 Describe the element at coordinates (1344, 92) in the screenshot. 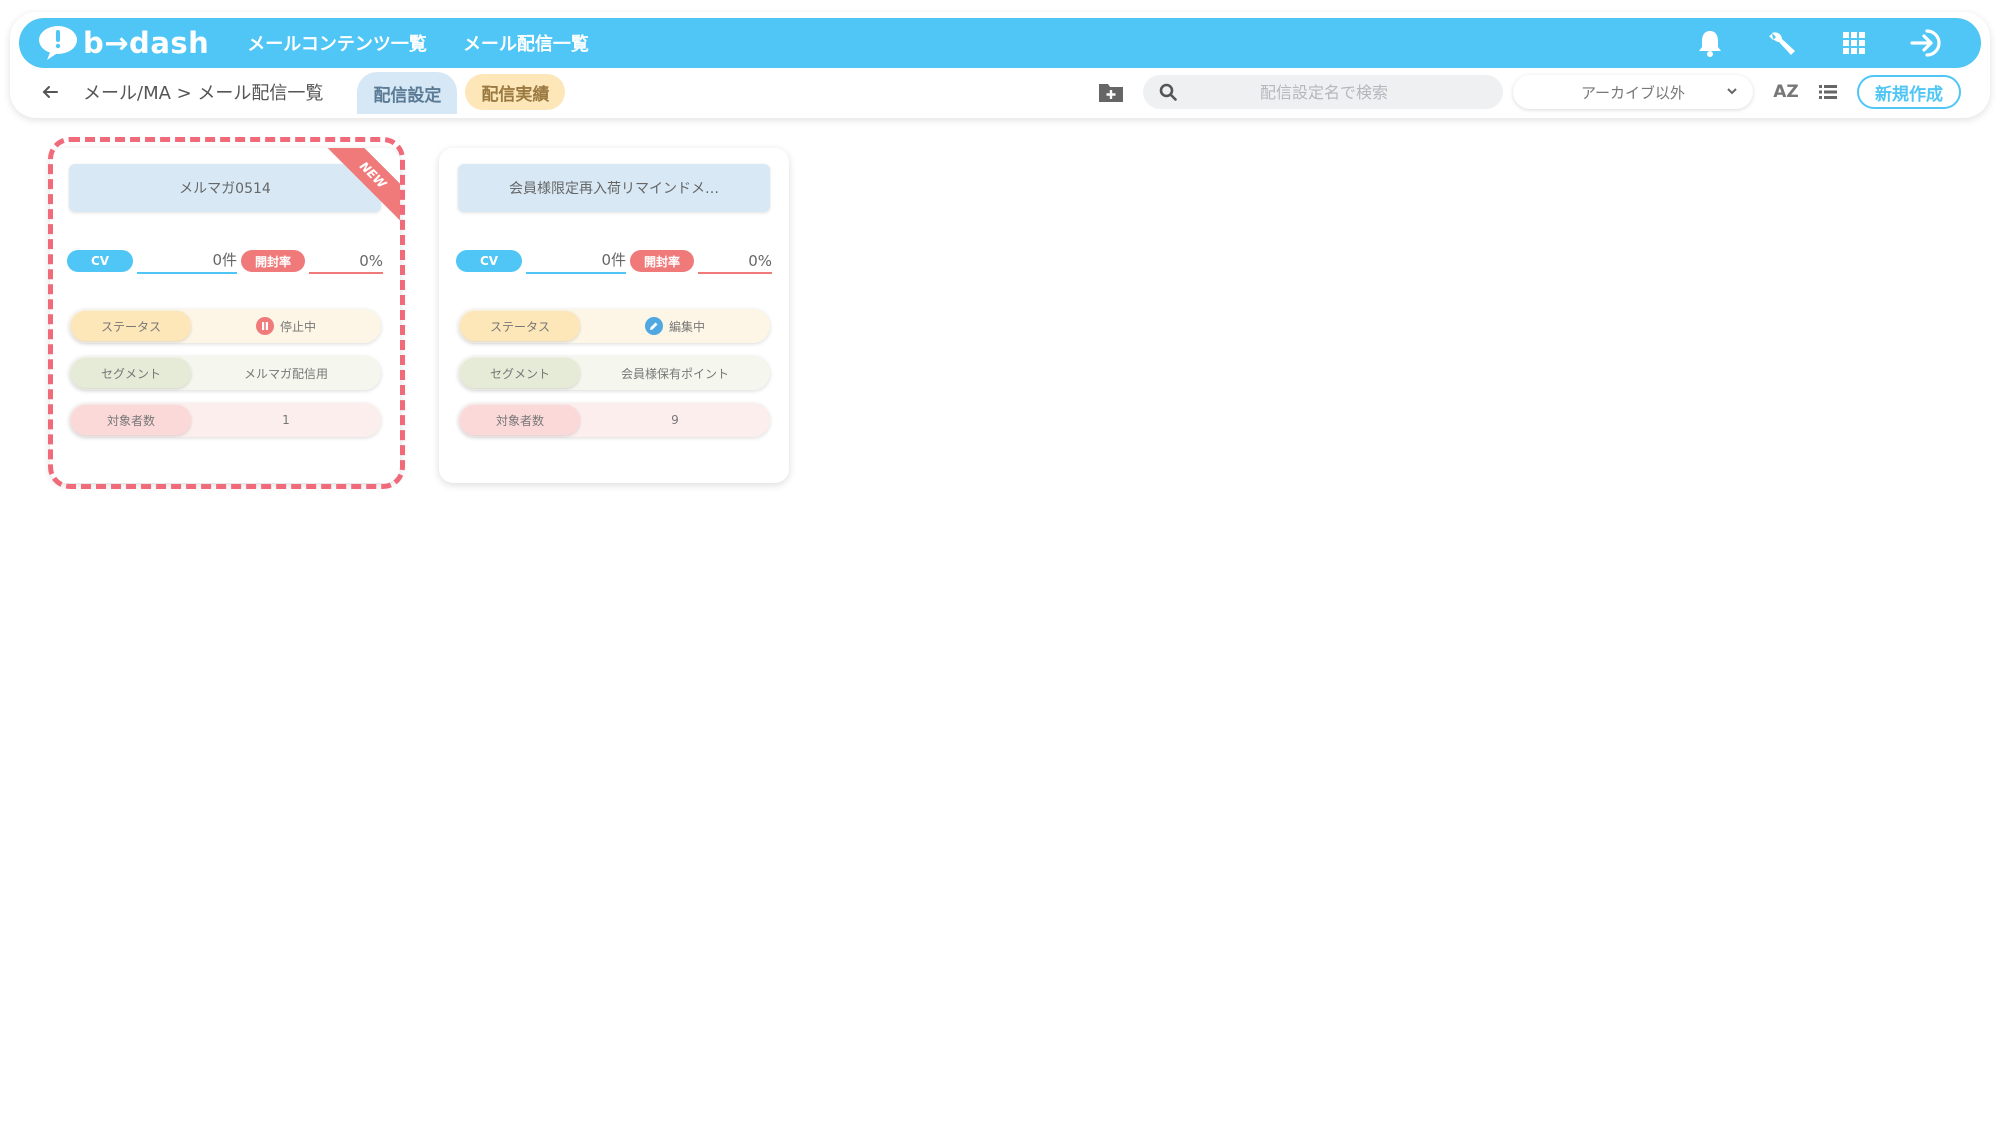

I see `search-input` at that location.